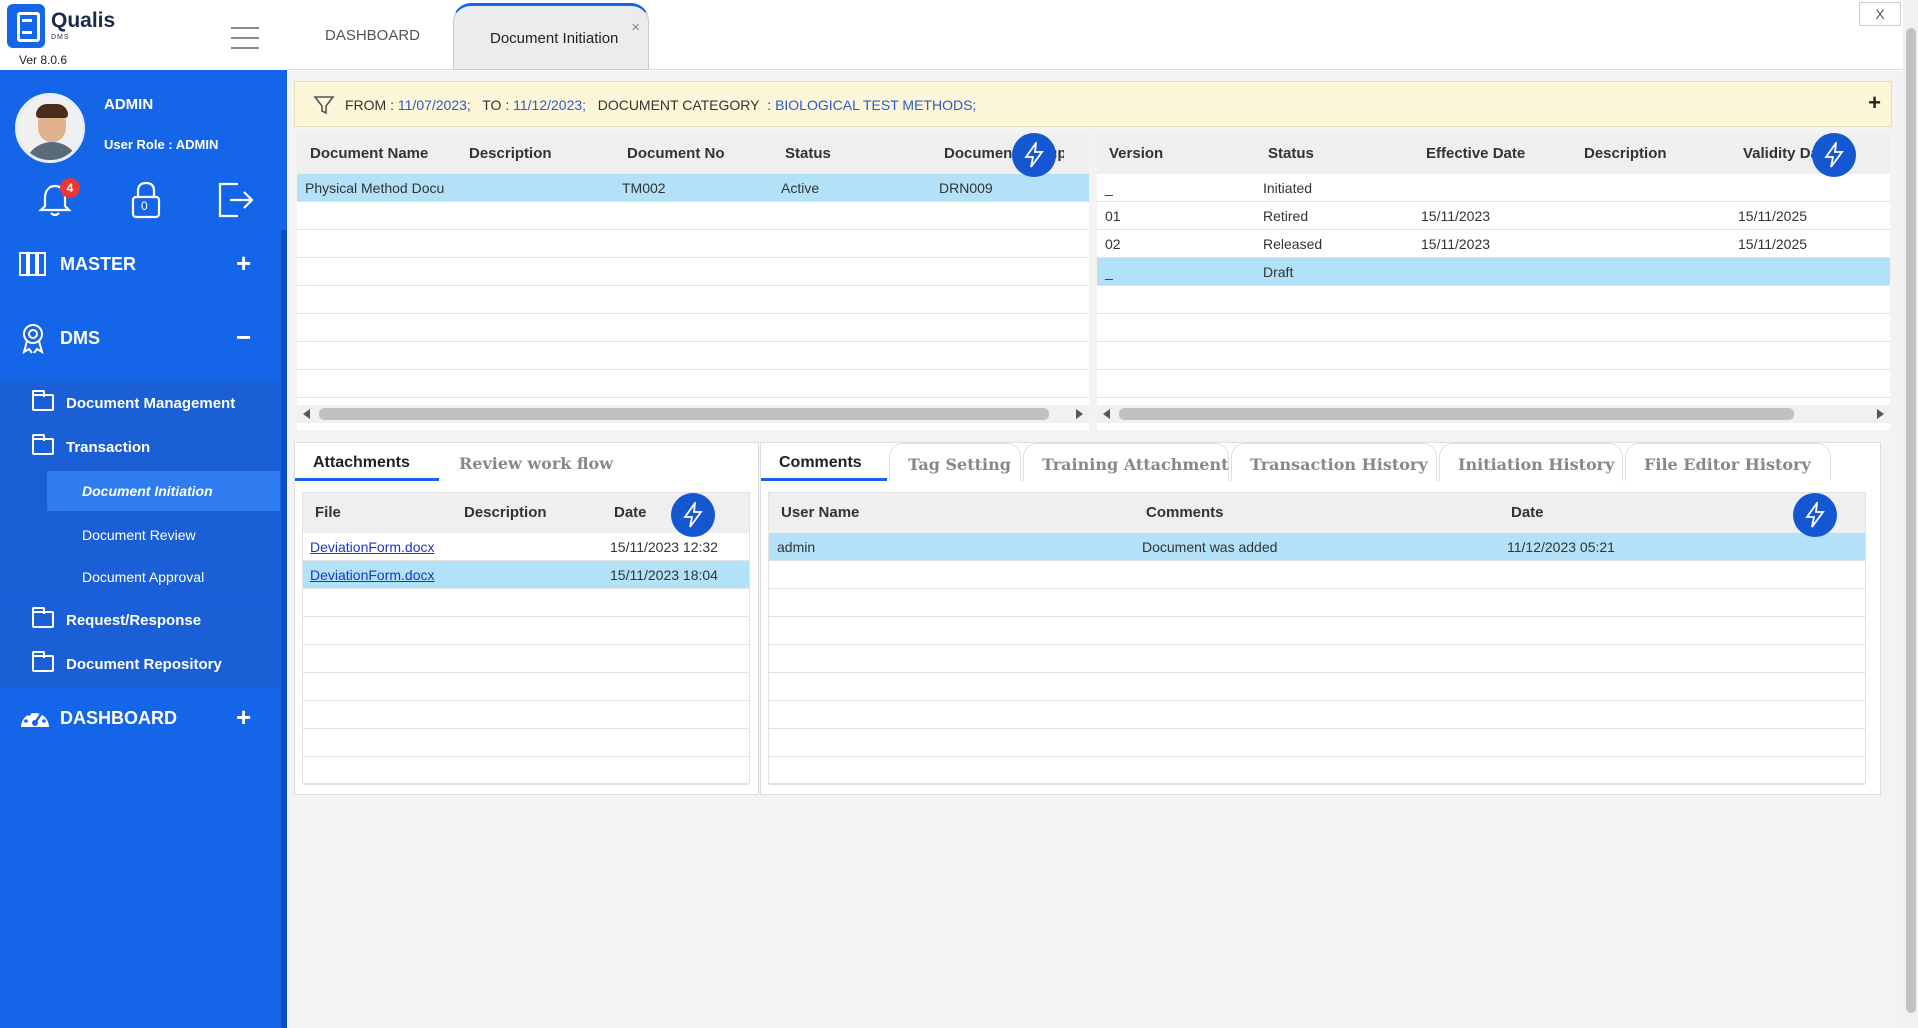 The image size is (1918, 1028). What do you see at coordinates (163, 491) in the screenshot?
I see `nav-document-initiation: Document Initiation` at bounding box center [163, 491].